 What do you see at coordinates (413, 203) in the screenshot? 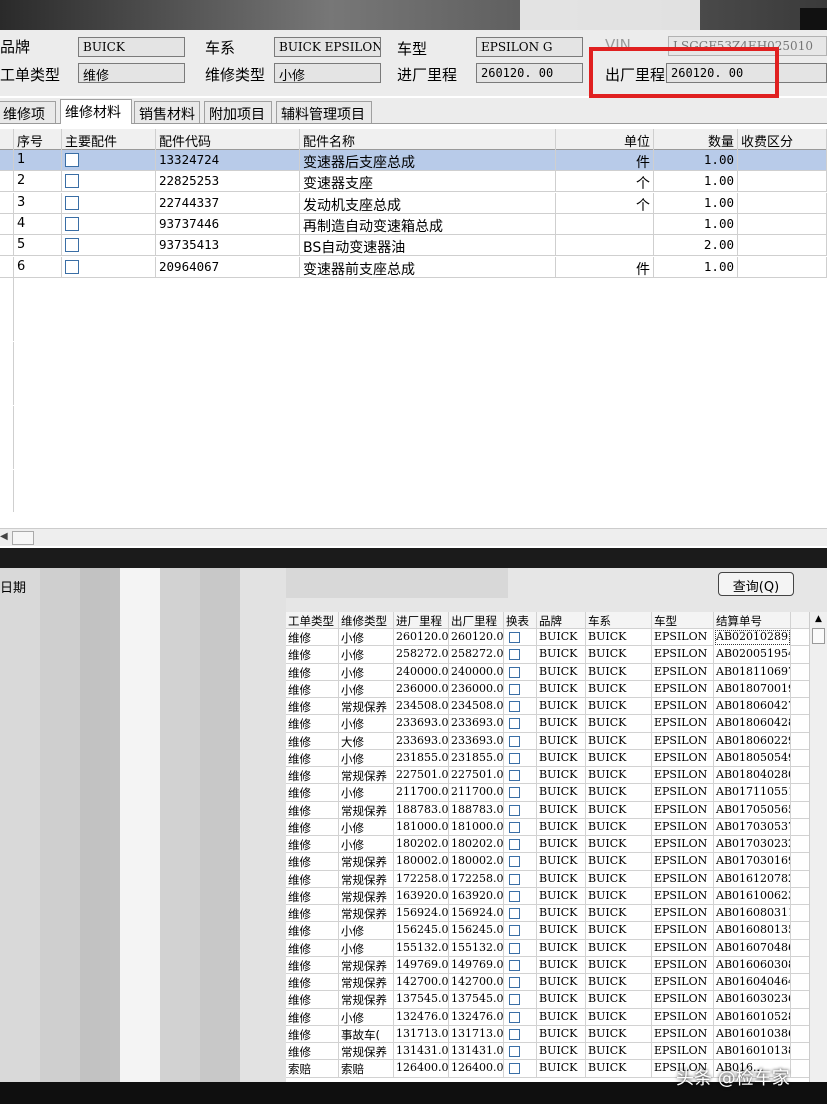
I see `table-row: 3 22744337 发动机支座总成个 1.00` at bounding box center [413, 203].